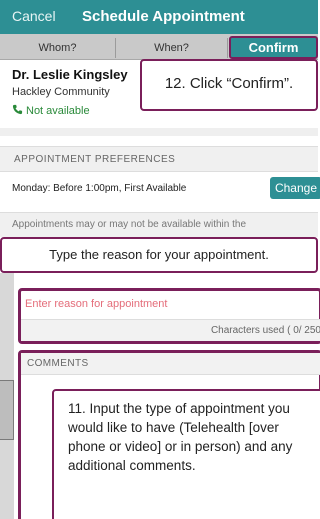 The height and width of the screenshot is (519, 320). I want to click on character-counter: Characters used ( 0/ 250, so click(170, 330).